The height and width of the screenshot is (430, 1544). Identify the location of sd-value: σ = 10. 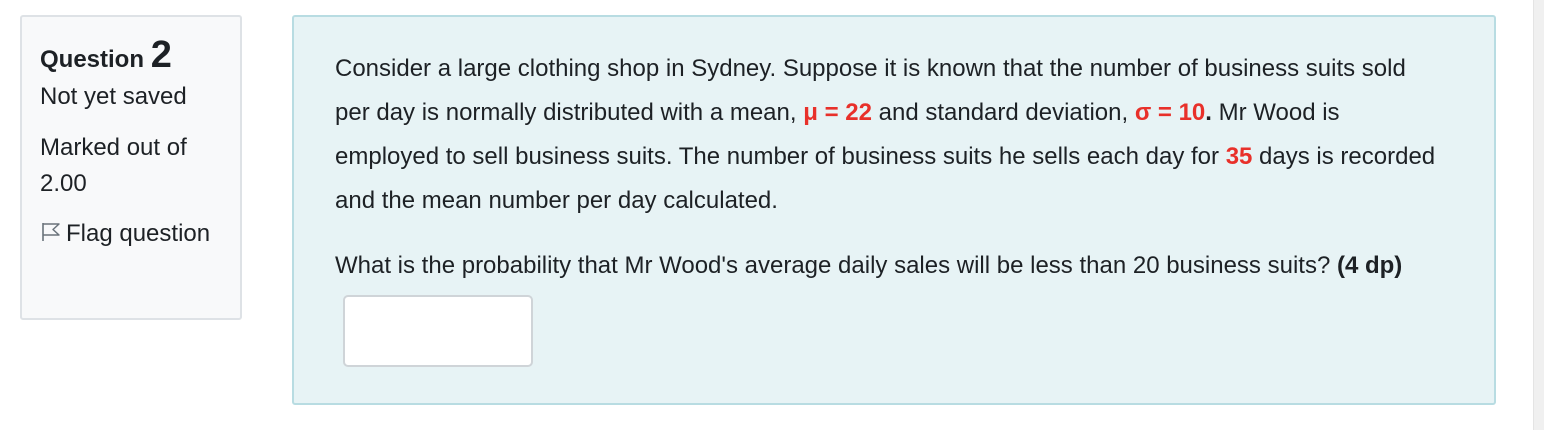
(1170, 112).